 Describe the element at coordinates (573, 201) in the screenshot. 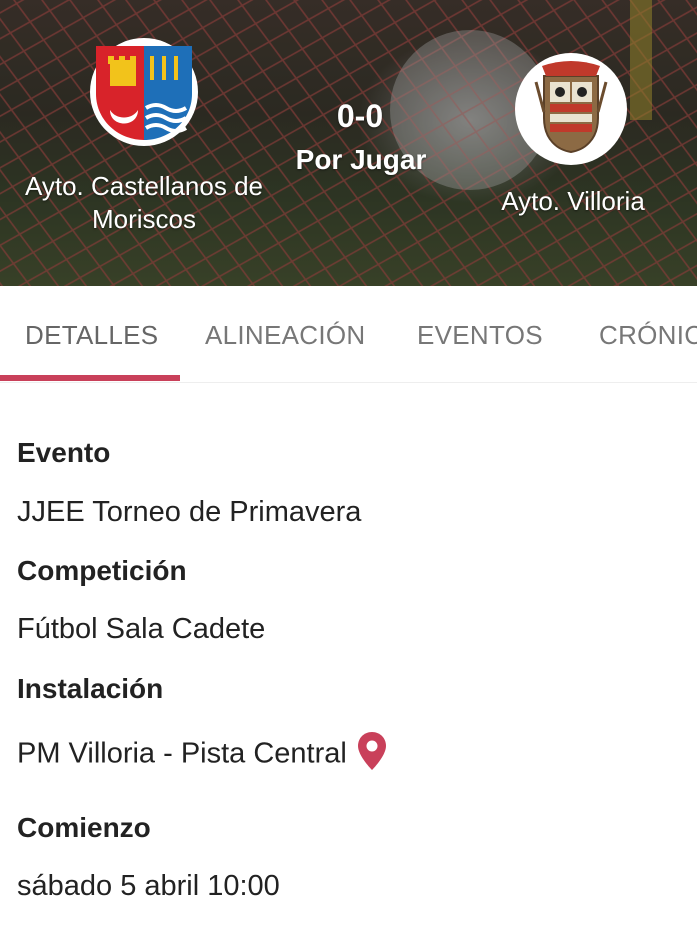

I see `away-team-name: Ayto. Villoria` at that location.